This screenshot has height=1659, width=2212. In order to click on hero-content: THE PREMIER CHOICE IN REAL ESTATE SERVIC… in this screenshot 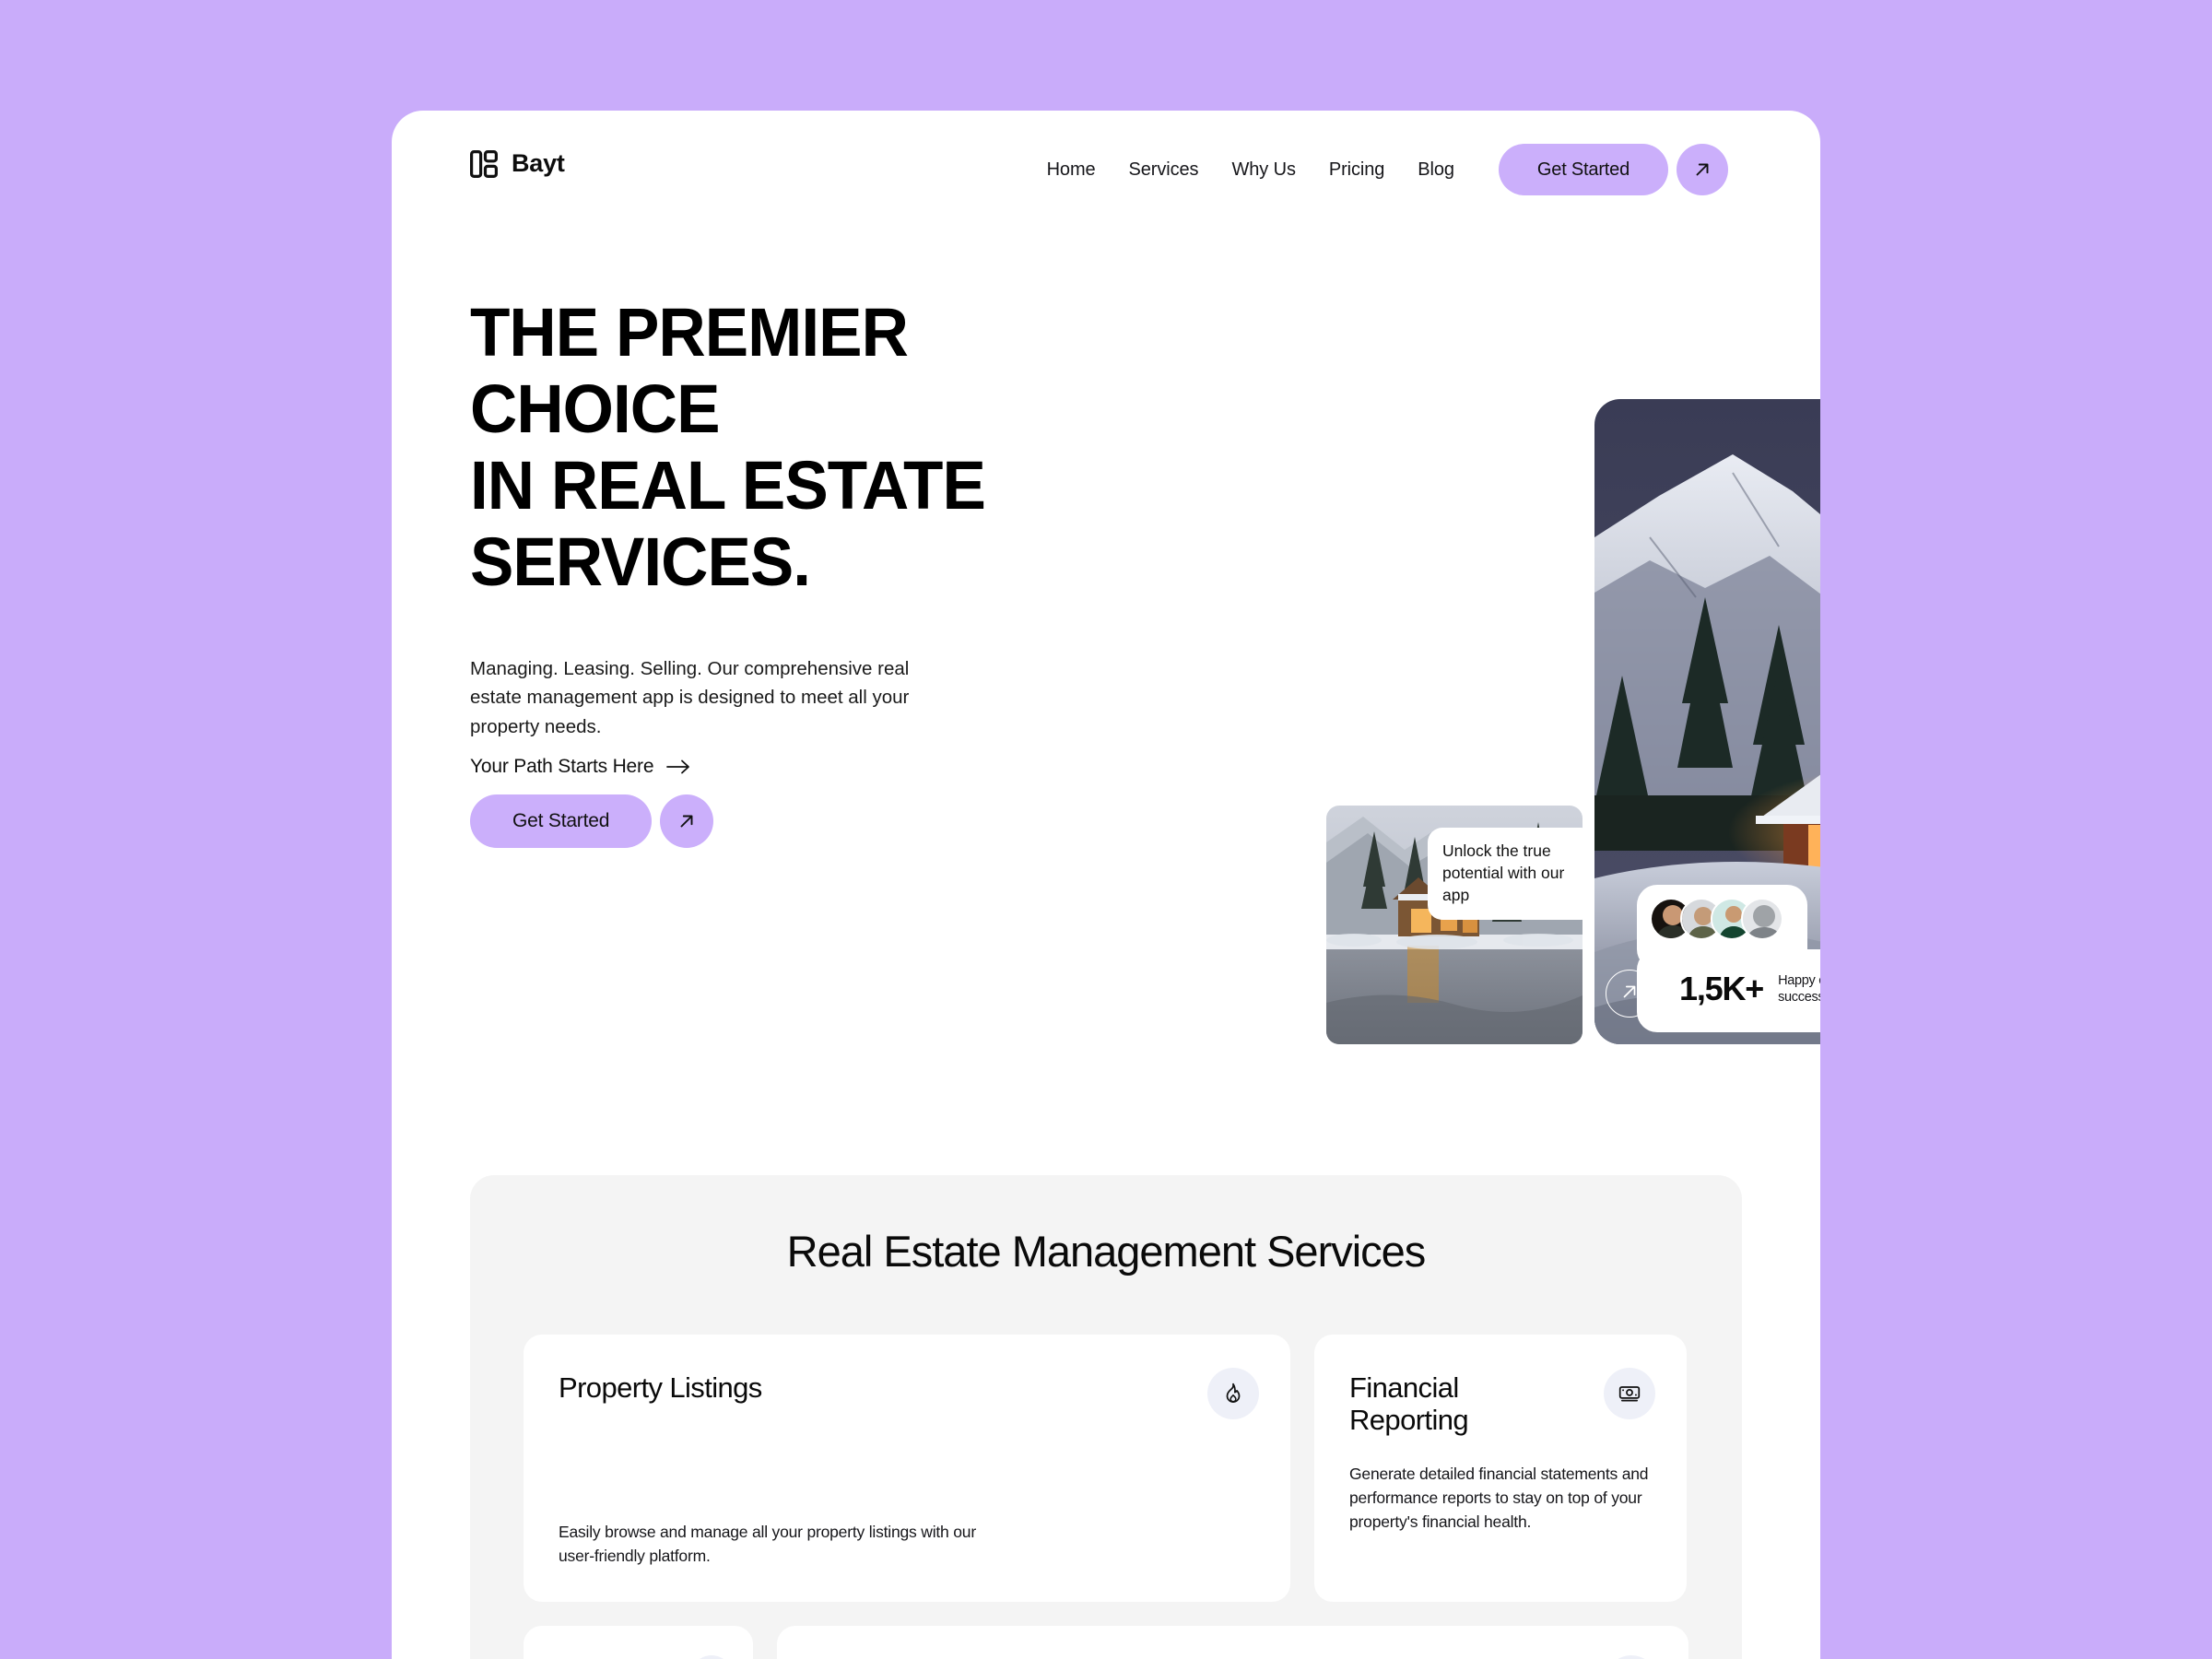, I will do `click(820, 571)`.